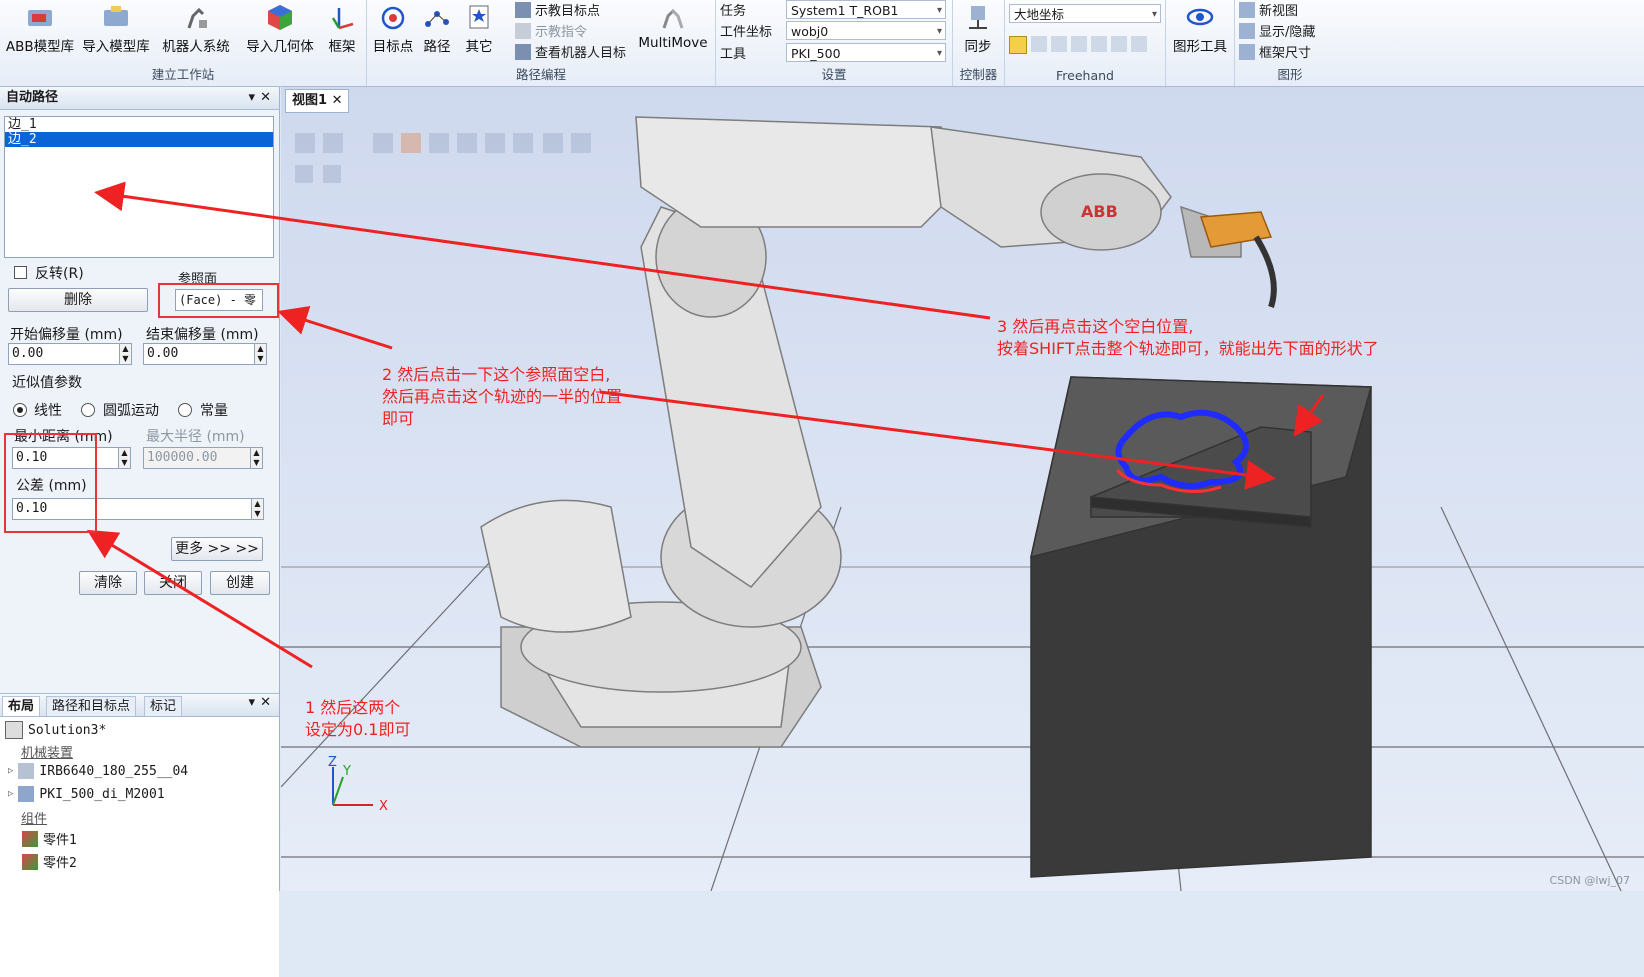 The image size is (1644, 977). What do you see at coordinates (32, 97) in the screenshot?
I see `auto-path-title: 自动路径` at bounding box center [32, 97].